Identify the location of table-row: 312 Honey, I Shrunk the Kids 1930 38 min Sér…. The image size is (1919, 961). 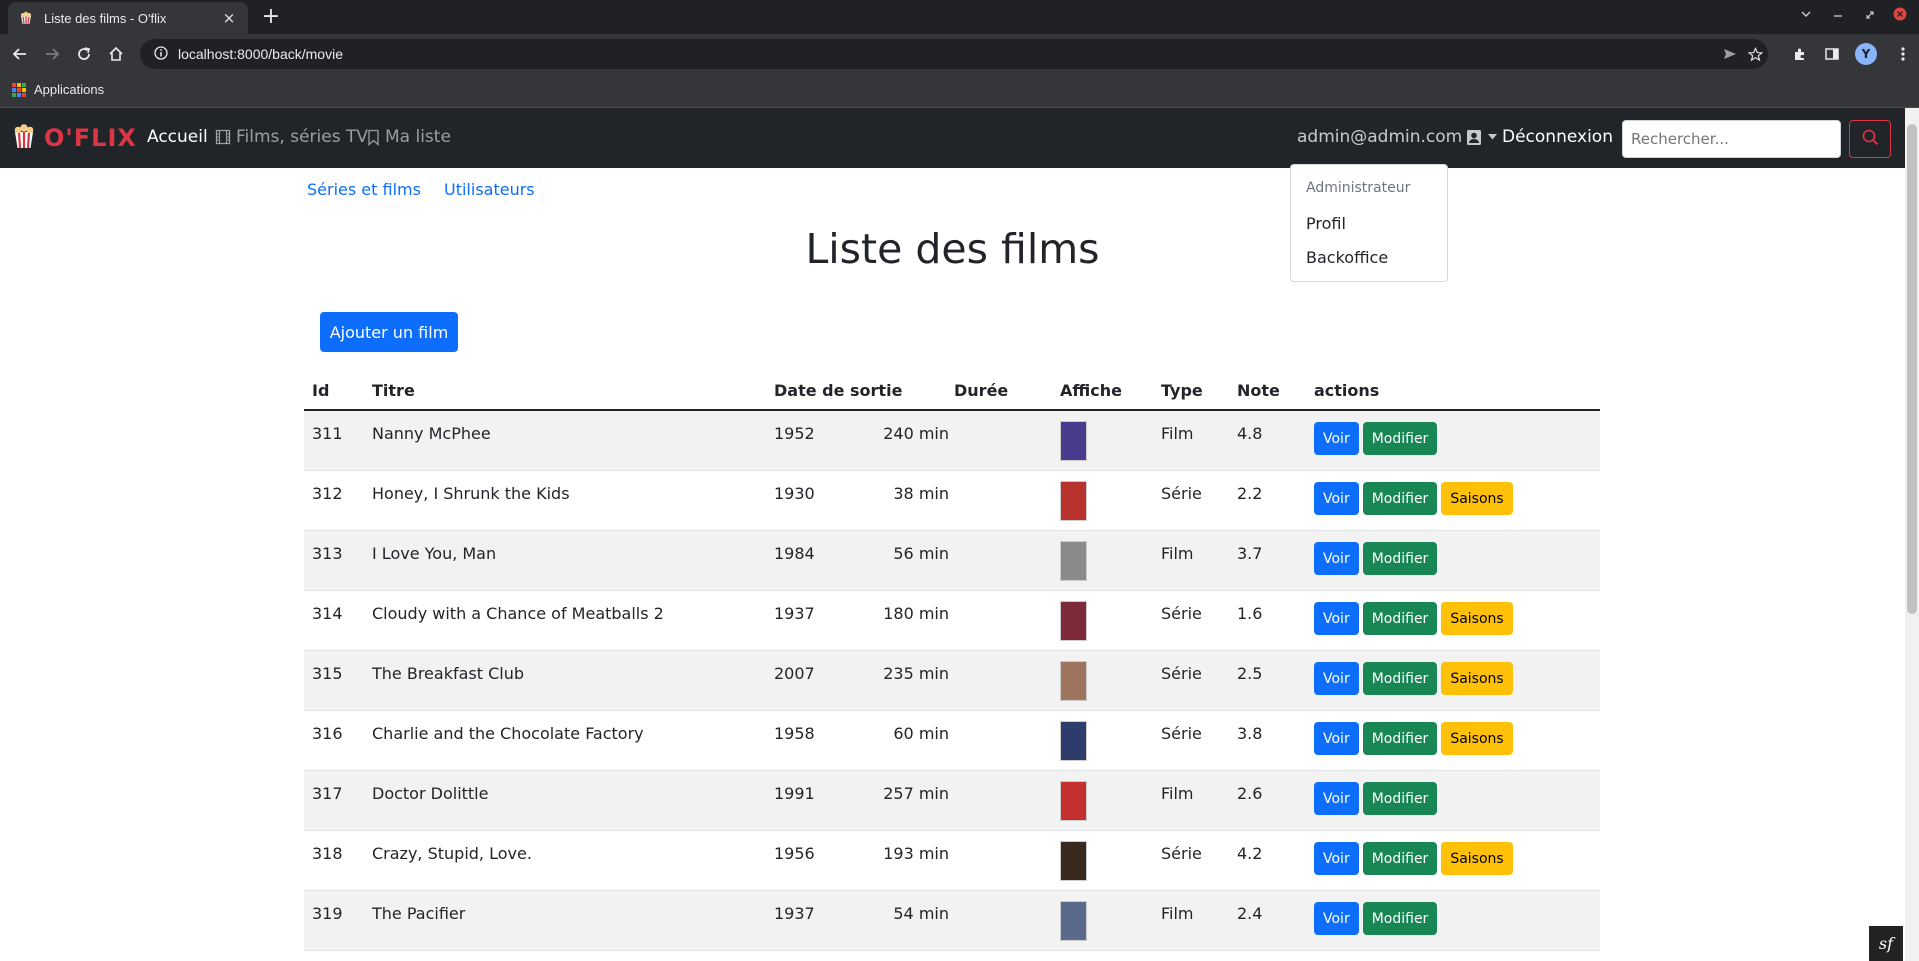
(952, 501).